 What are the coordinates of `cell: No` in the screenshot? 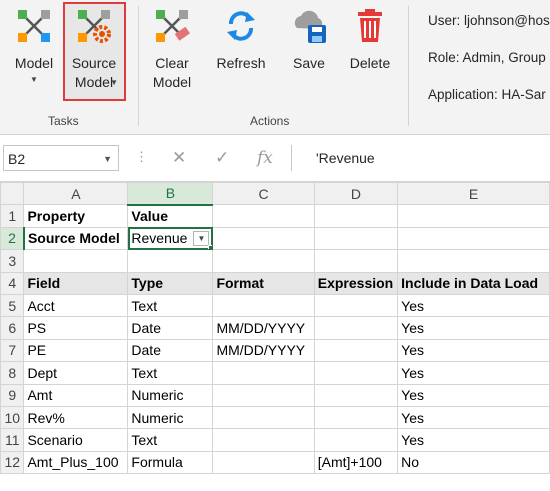 It's located at (473, 462).